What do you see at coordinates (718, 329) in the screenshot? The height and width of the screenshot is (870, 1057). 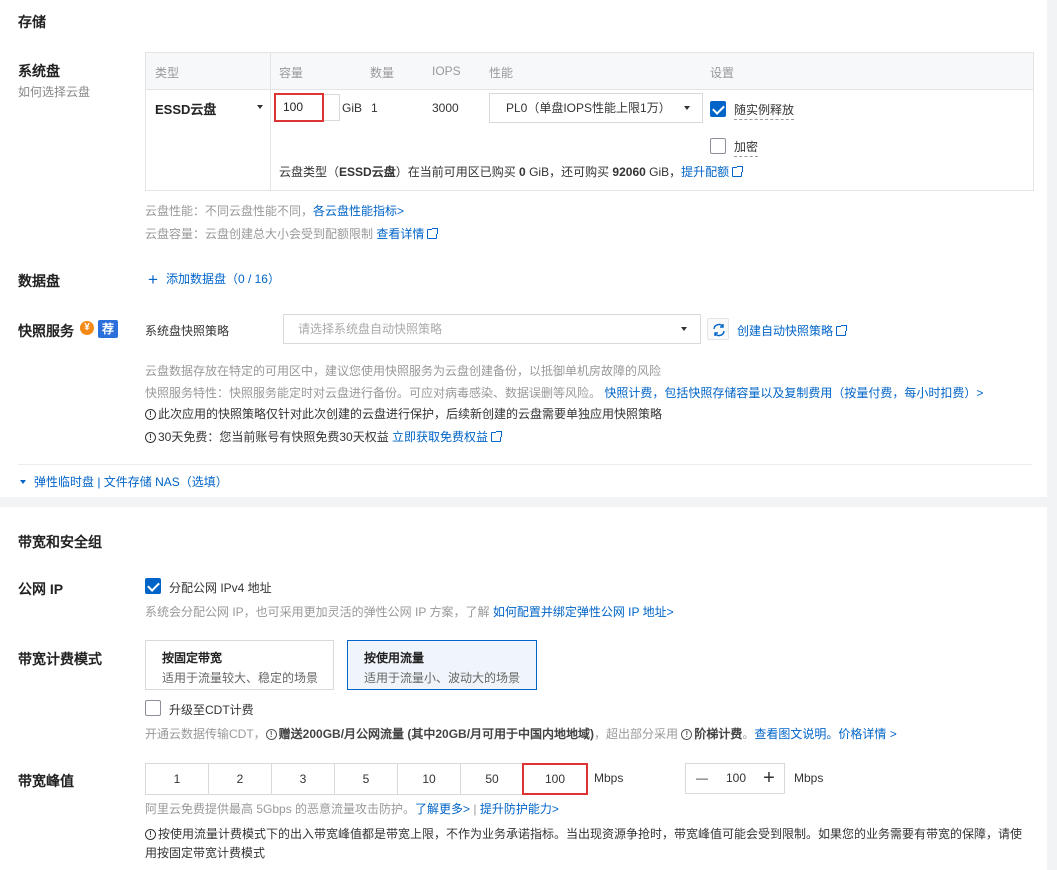 I see `refresh-button` at bounding box center [718, 329].